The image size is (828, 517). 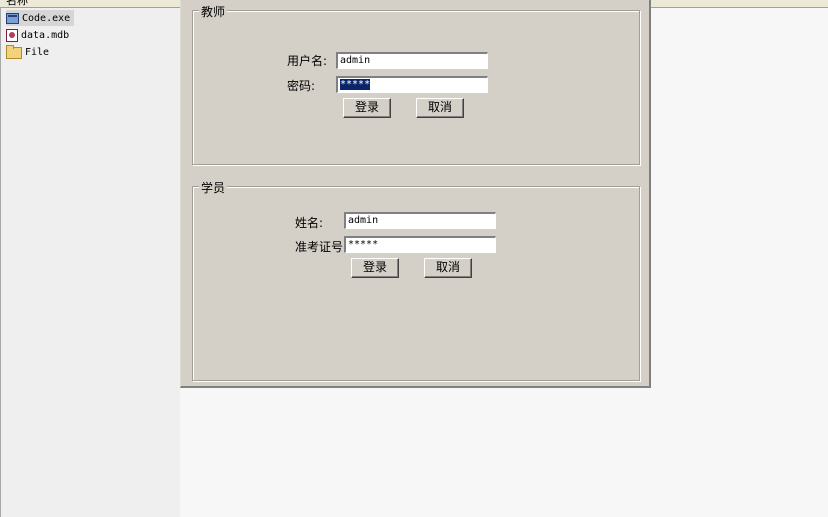 What do you see at coordinates (12, 35) in the screenshot?
I see `database-file-icon` at bounding box center [12, 35].